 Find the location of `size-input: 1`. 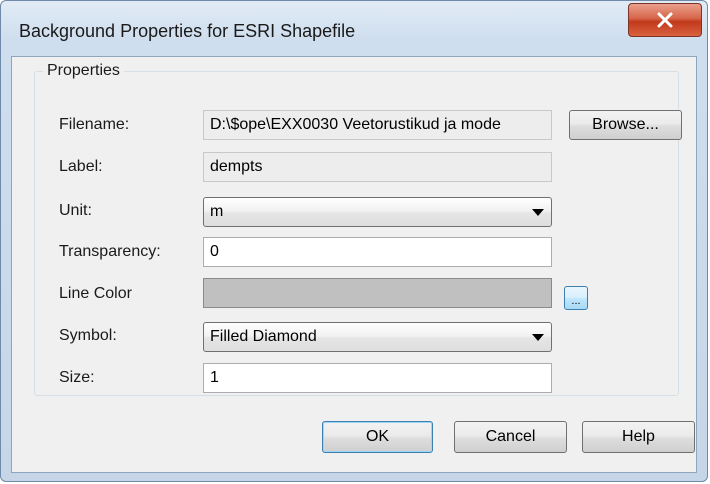

size-input: 1 is located at coordinates (377, 378).